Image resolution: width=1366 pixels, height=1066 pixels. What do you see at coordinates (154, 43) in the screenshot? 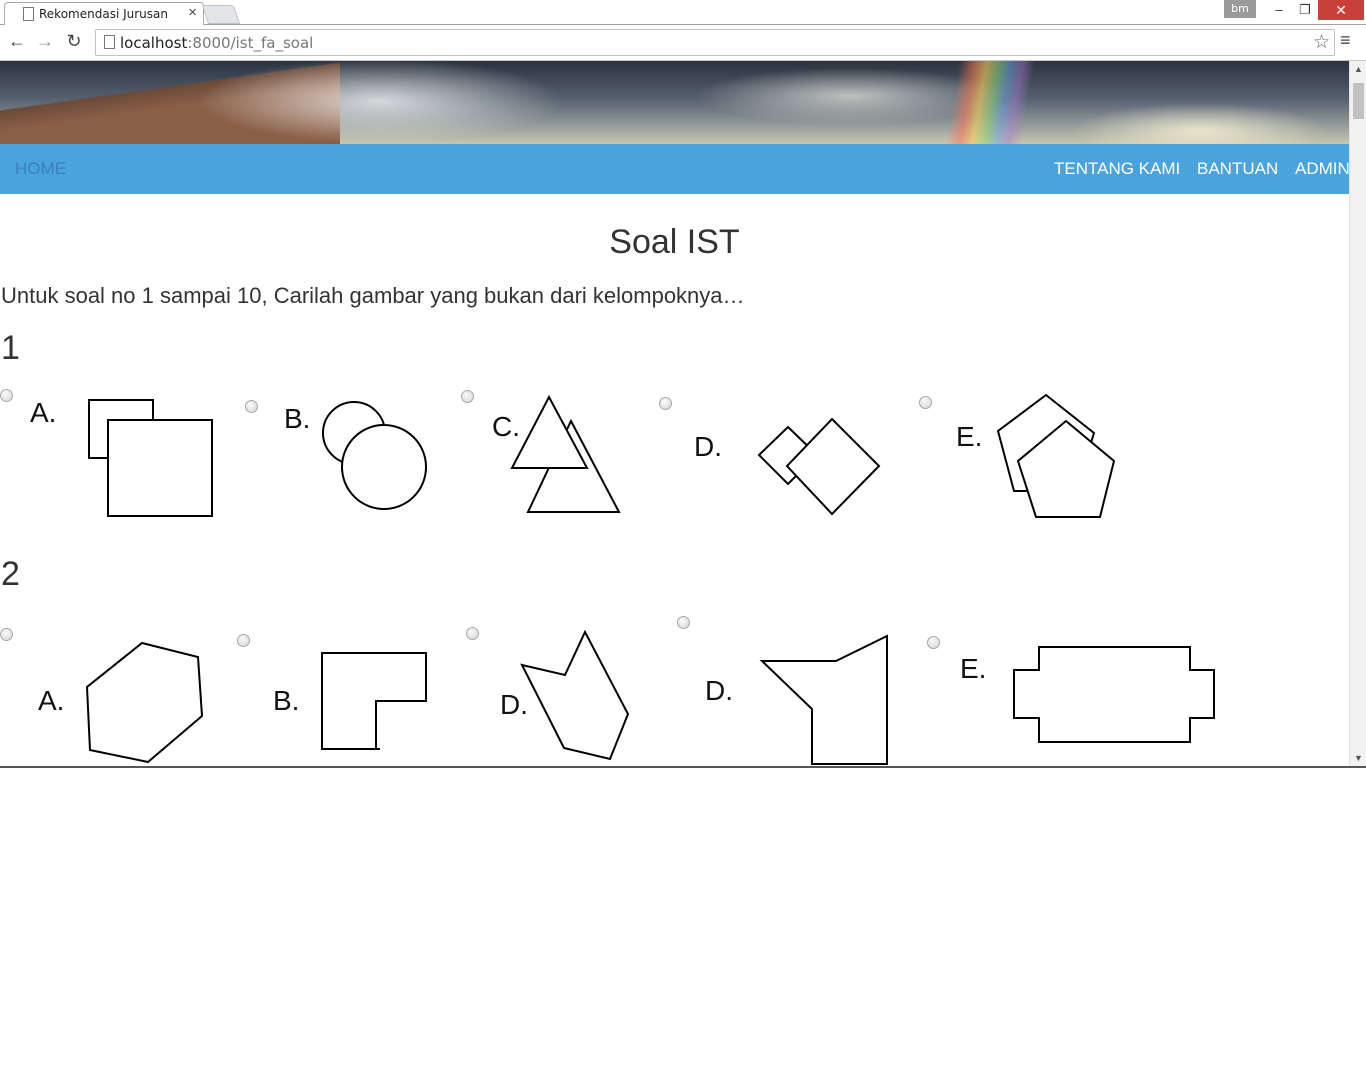
I see `url-host: localhost` at bounding box center [154, 43].